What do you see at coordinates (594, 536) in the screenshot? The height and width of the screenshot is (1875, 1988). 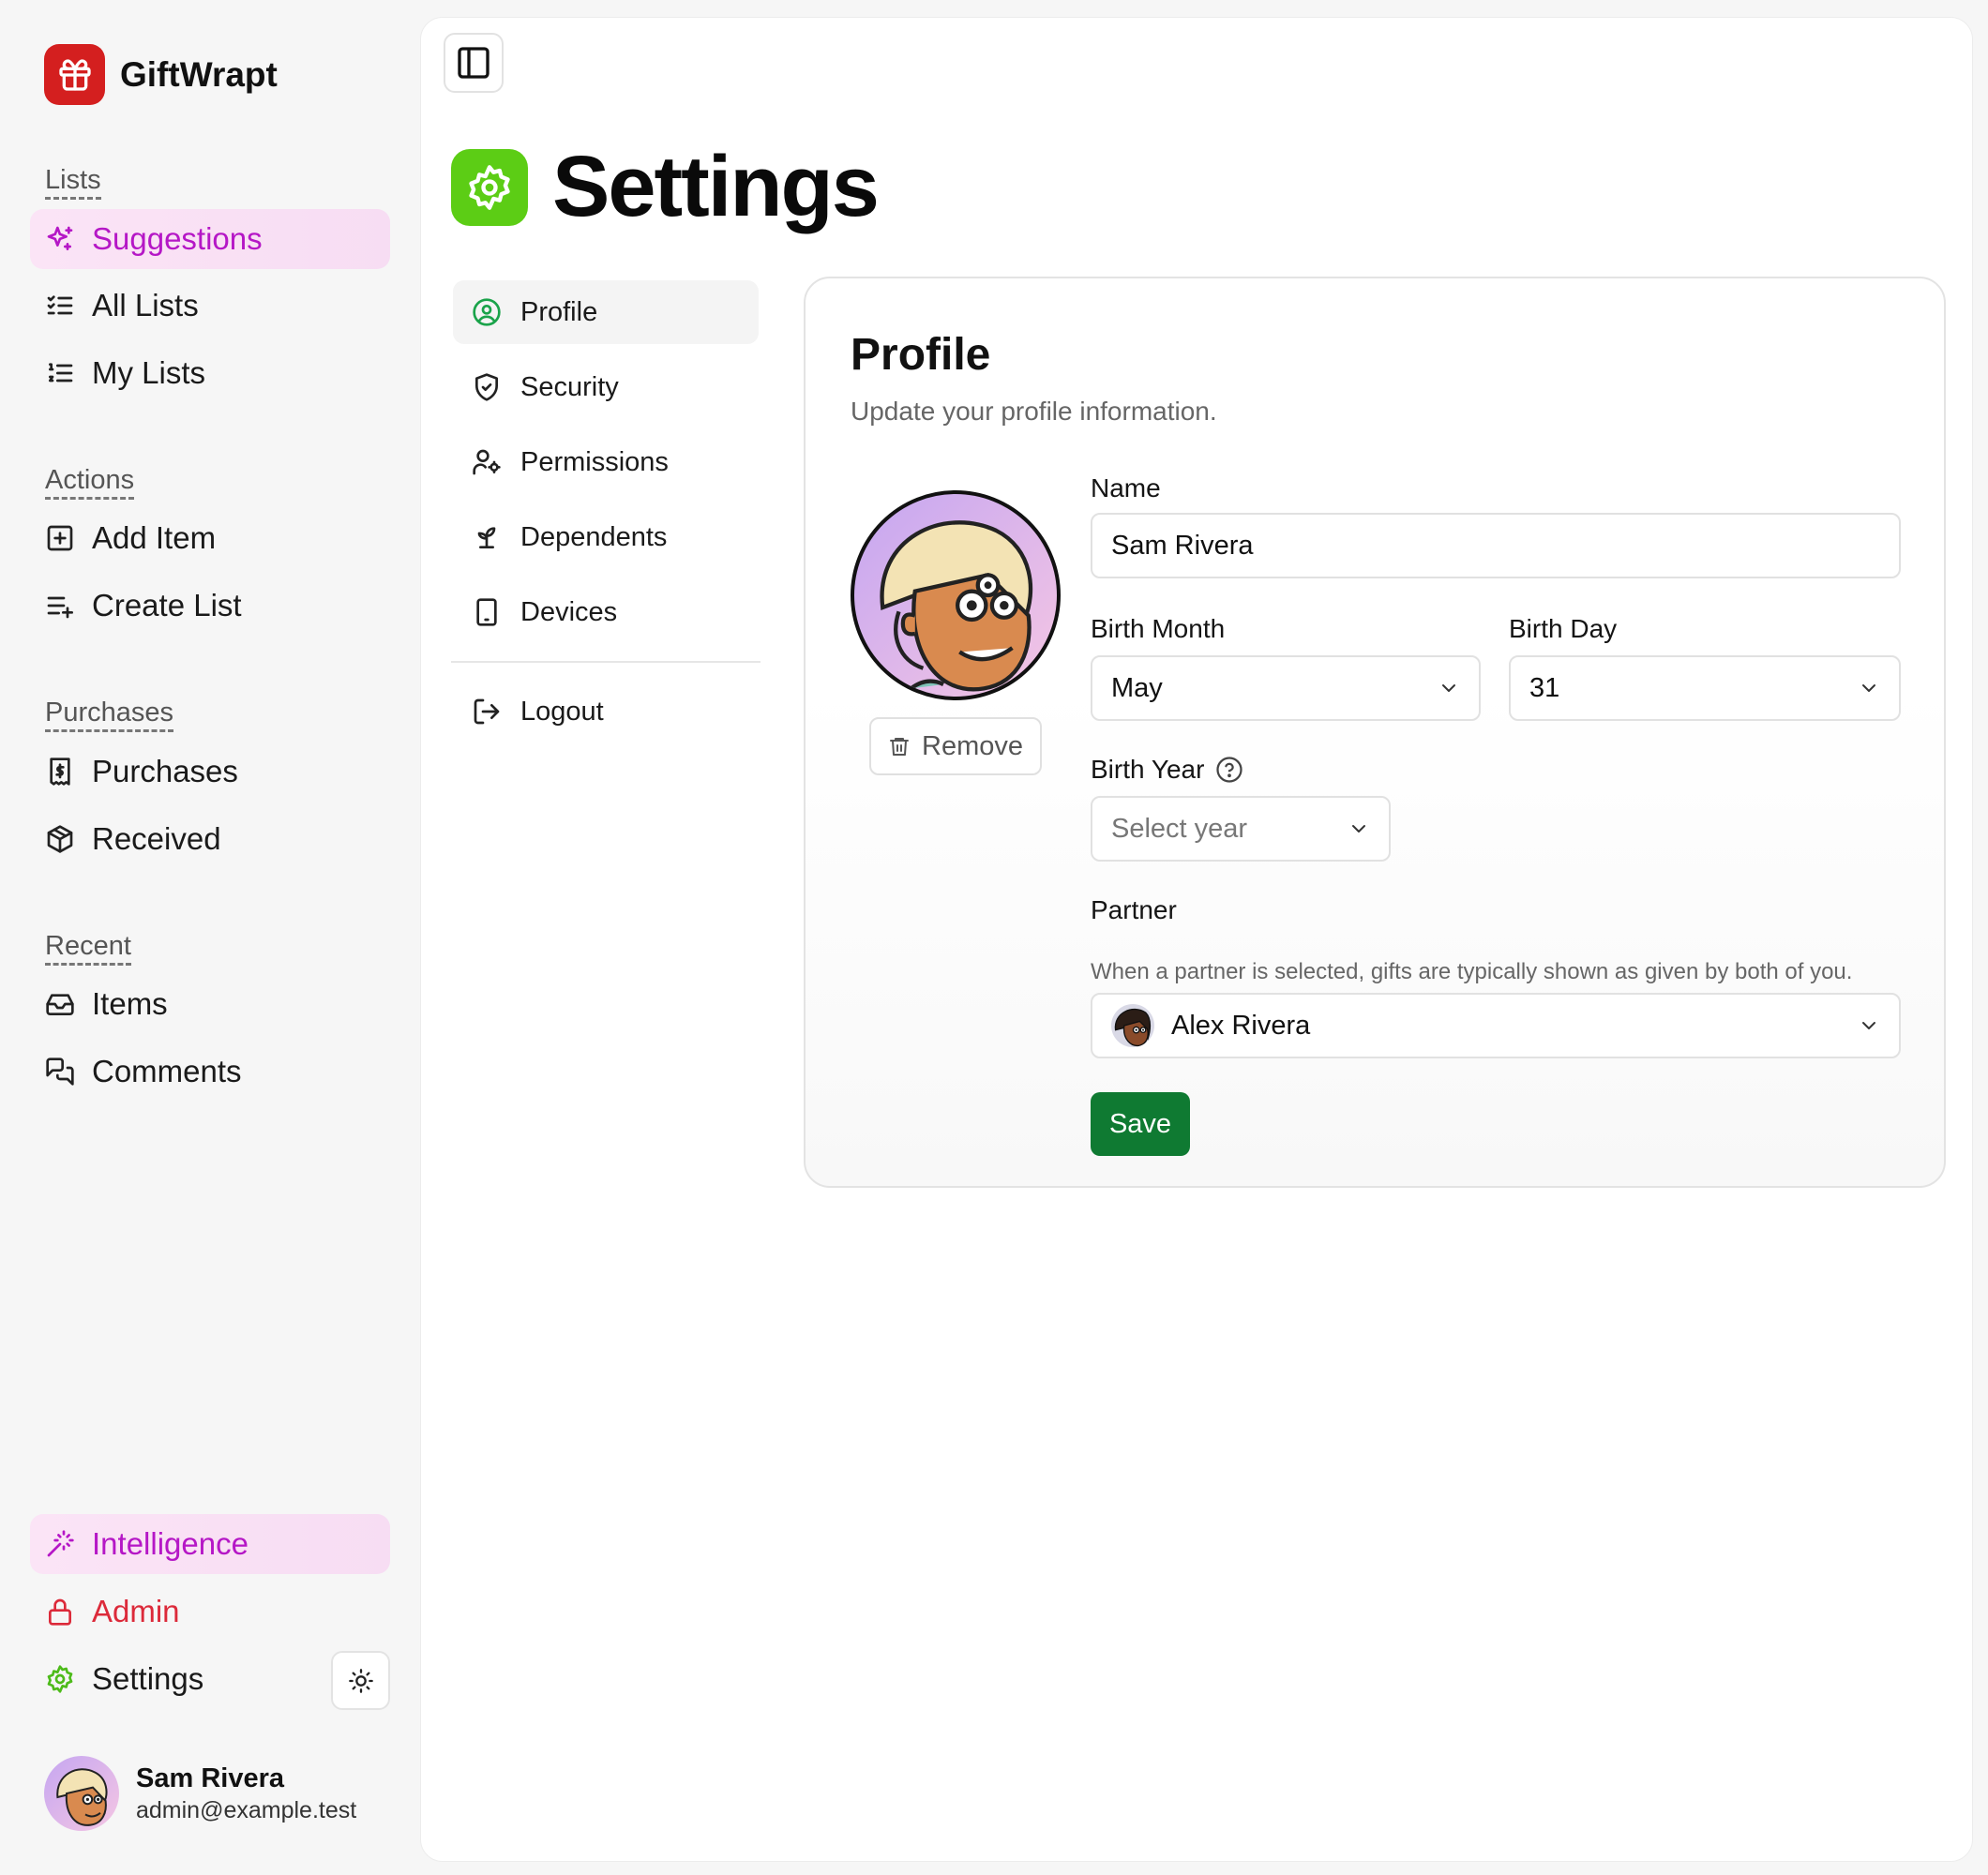 I see `subnav-item-label: Dependents` at bounding box center [594, 536].